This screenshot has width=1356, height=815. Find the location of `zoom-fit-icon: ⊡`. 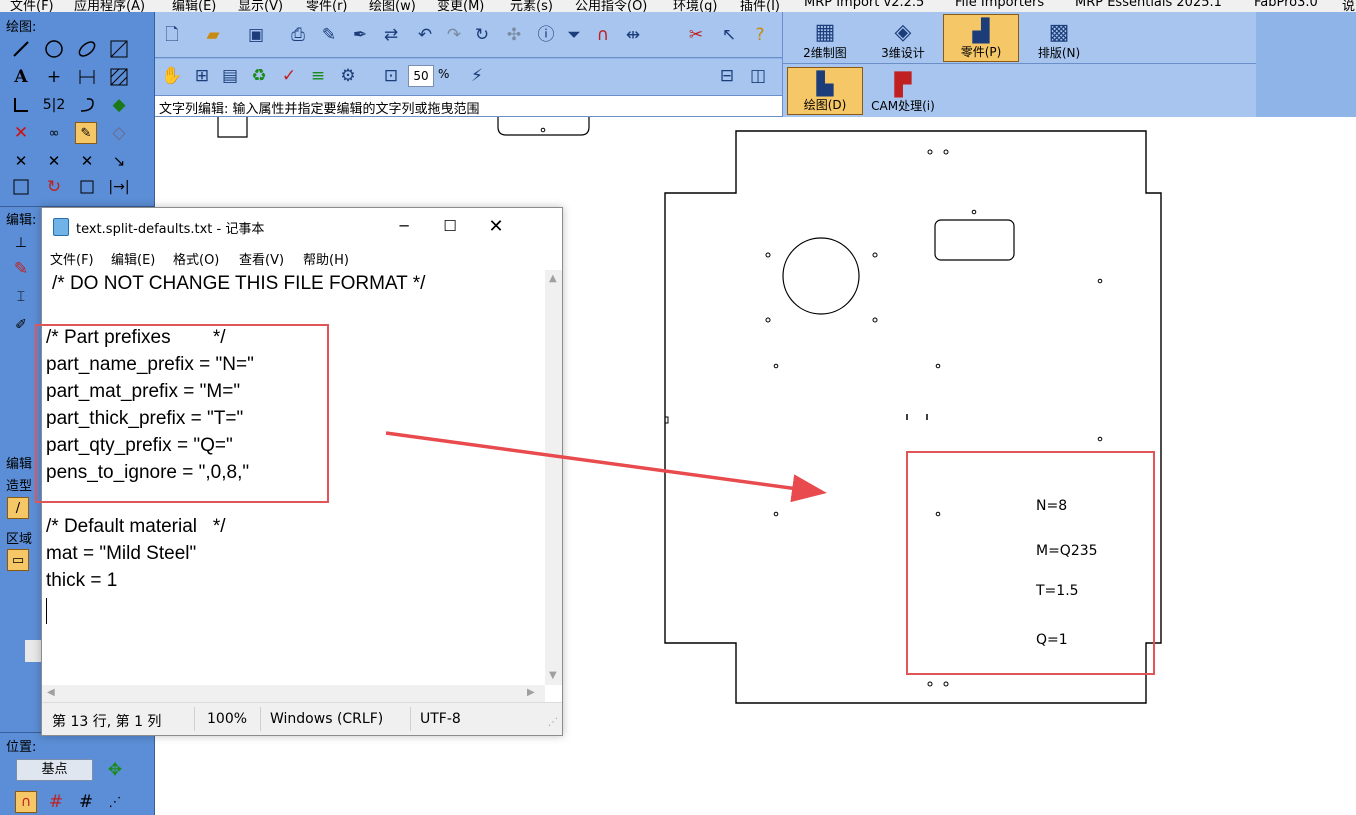

zoom-fit-icon: ⊡ is located at coordinates (391, 76).